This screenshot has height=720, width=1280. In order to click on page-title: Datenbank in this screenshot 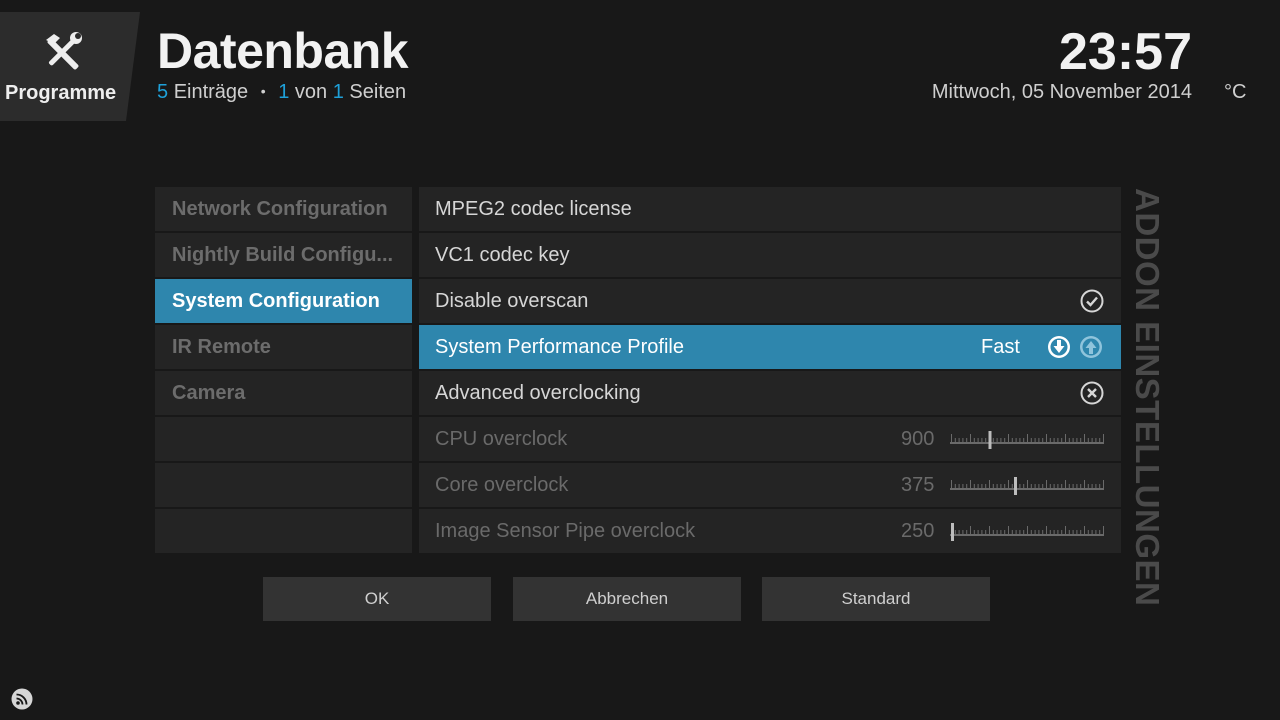, I will do `click(283, 51)`.